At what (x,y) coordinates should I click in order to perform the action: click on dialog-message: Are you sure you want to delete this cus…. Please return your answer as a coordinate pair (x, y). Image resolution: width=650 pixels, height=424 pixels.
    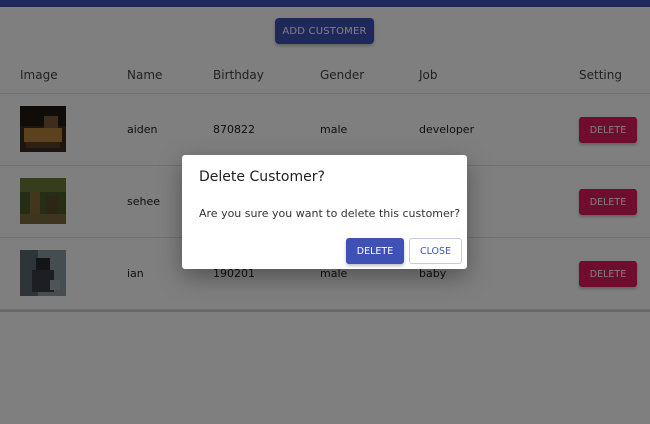
    Looking at the image, I should click on (330, 213).